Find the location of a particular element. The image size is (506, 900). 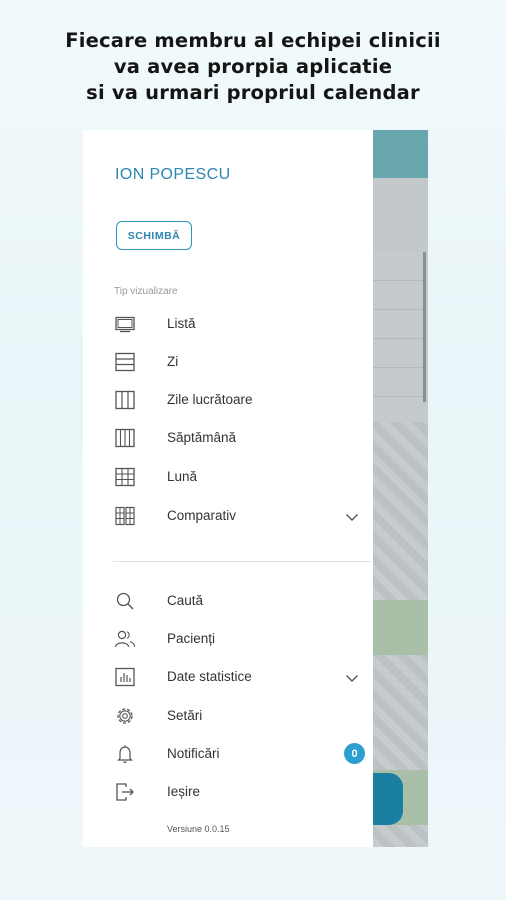

menu-item-label: Zile lucrătoare is located at coordinates (210, 399).